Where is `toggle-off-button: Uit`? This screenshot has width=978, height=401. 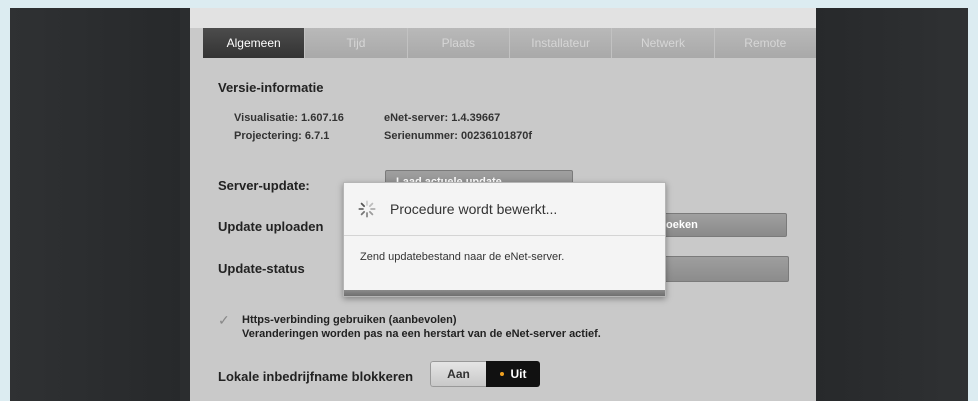
toggle-off-button: Uit is located at coordinates (513, 374).